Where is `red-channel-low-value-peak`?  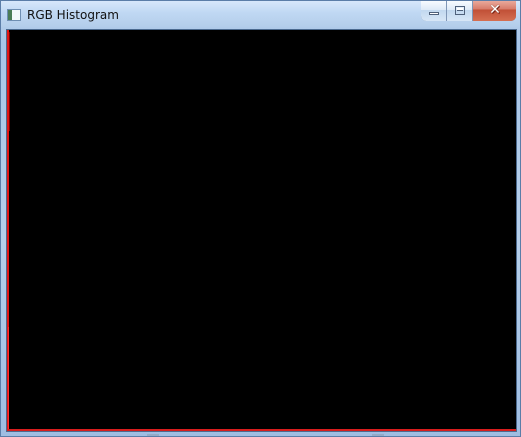 red-channel-low-value-peak is located at coordinates (8, 379).